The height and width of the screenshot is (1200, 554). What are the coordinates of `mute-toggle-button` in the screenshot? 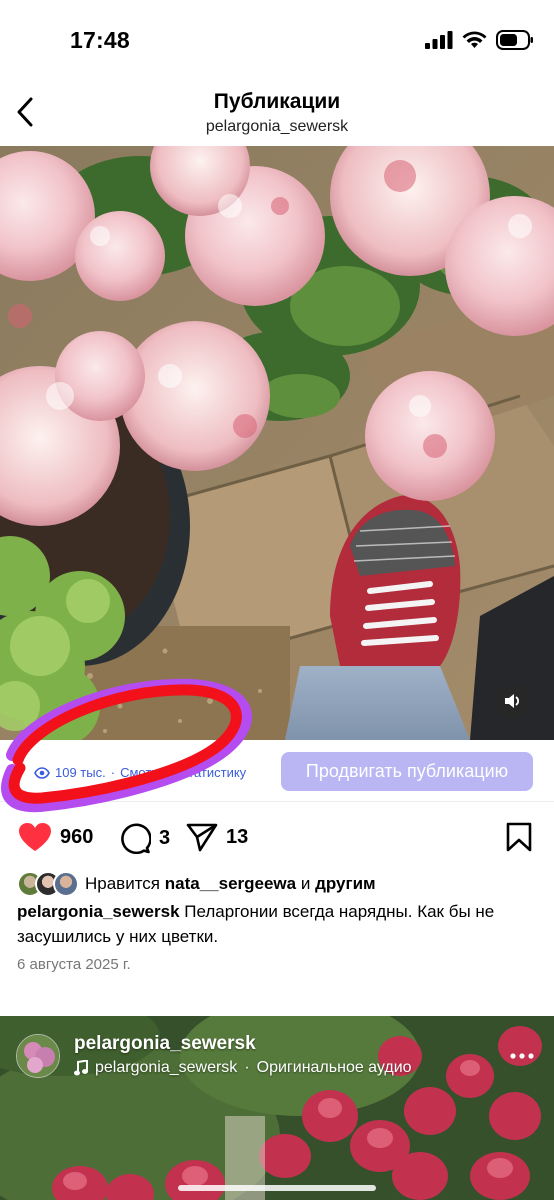 It's located at (513, 701).